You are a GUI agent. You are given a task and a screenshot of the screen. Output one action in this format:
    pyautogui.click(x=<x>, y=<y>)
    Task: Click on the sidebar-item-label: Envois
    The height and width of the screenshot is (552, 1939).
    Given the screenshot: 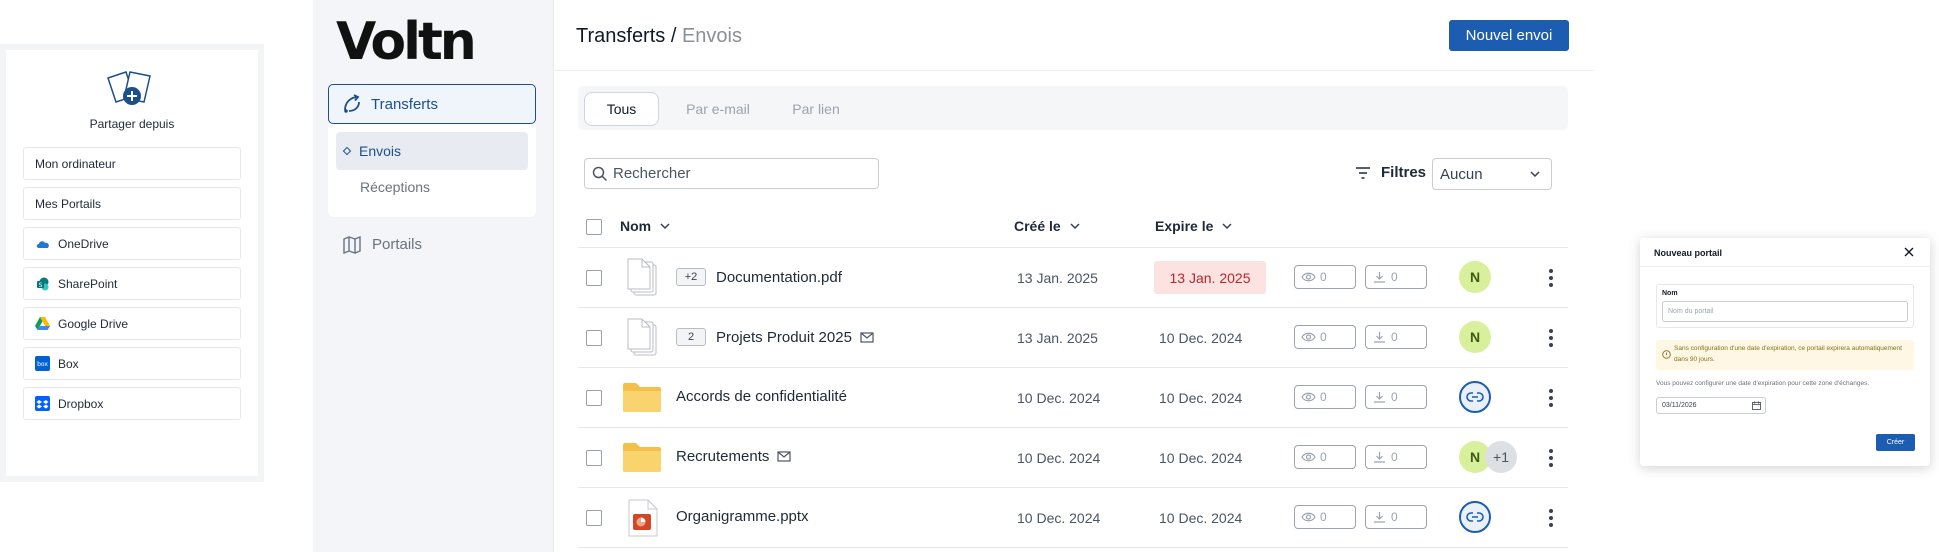 What is the action you would take?
    pyautogui.click(x=380, y=151)
    